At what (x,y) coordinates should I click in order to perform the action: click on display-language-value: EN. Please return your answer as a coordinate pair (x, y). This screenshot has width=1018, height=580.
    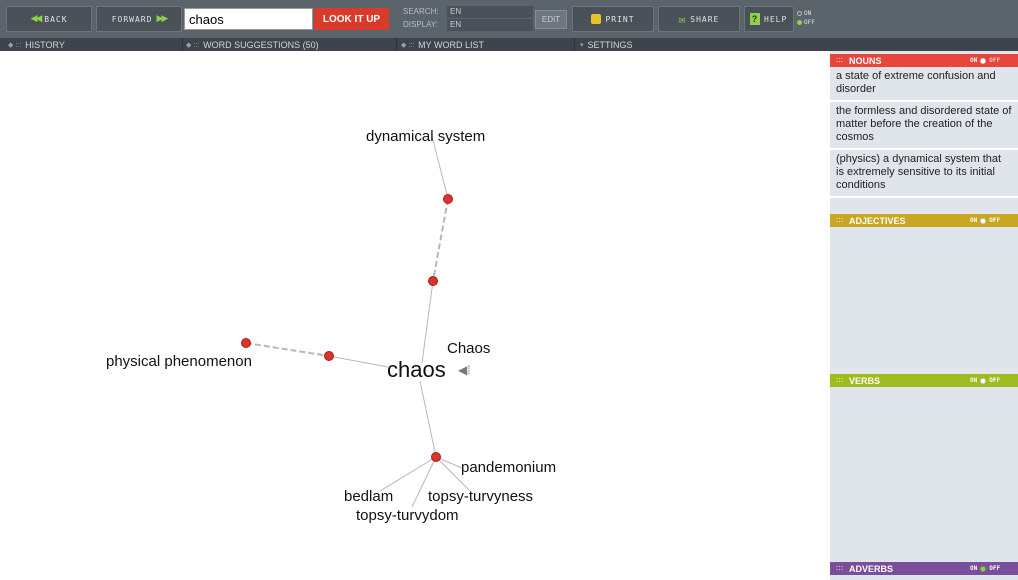
    Looking at the image, I should click on (490, 25).